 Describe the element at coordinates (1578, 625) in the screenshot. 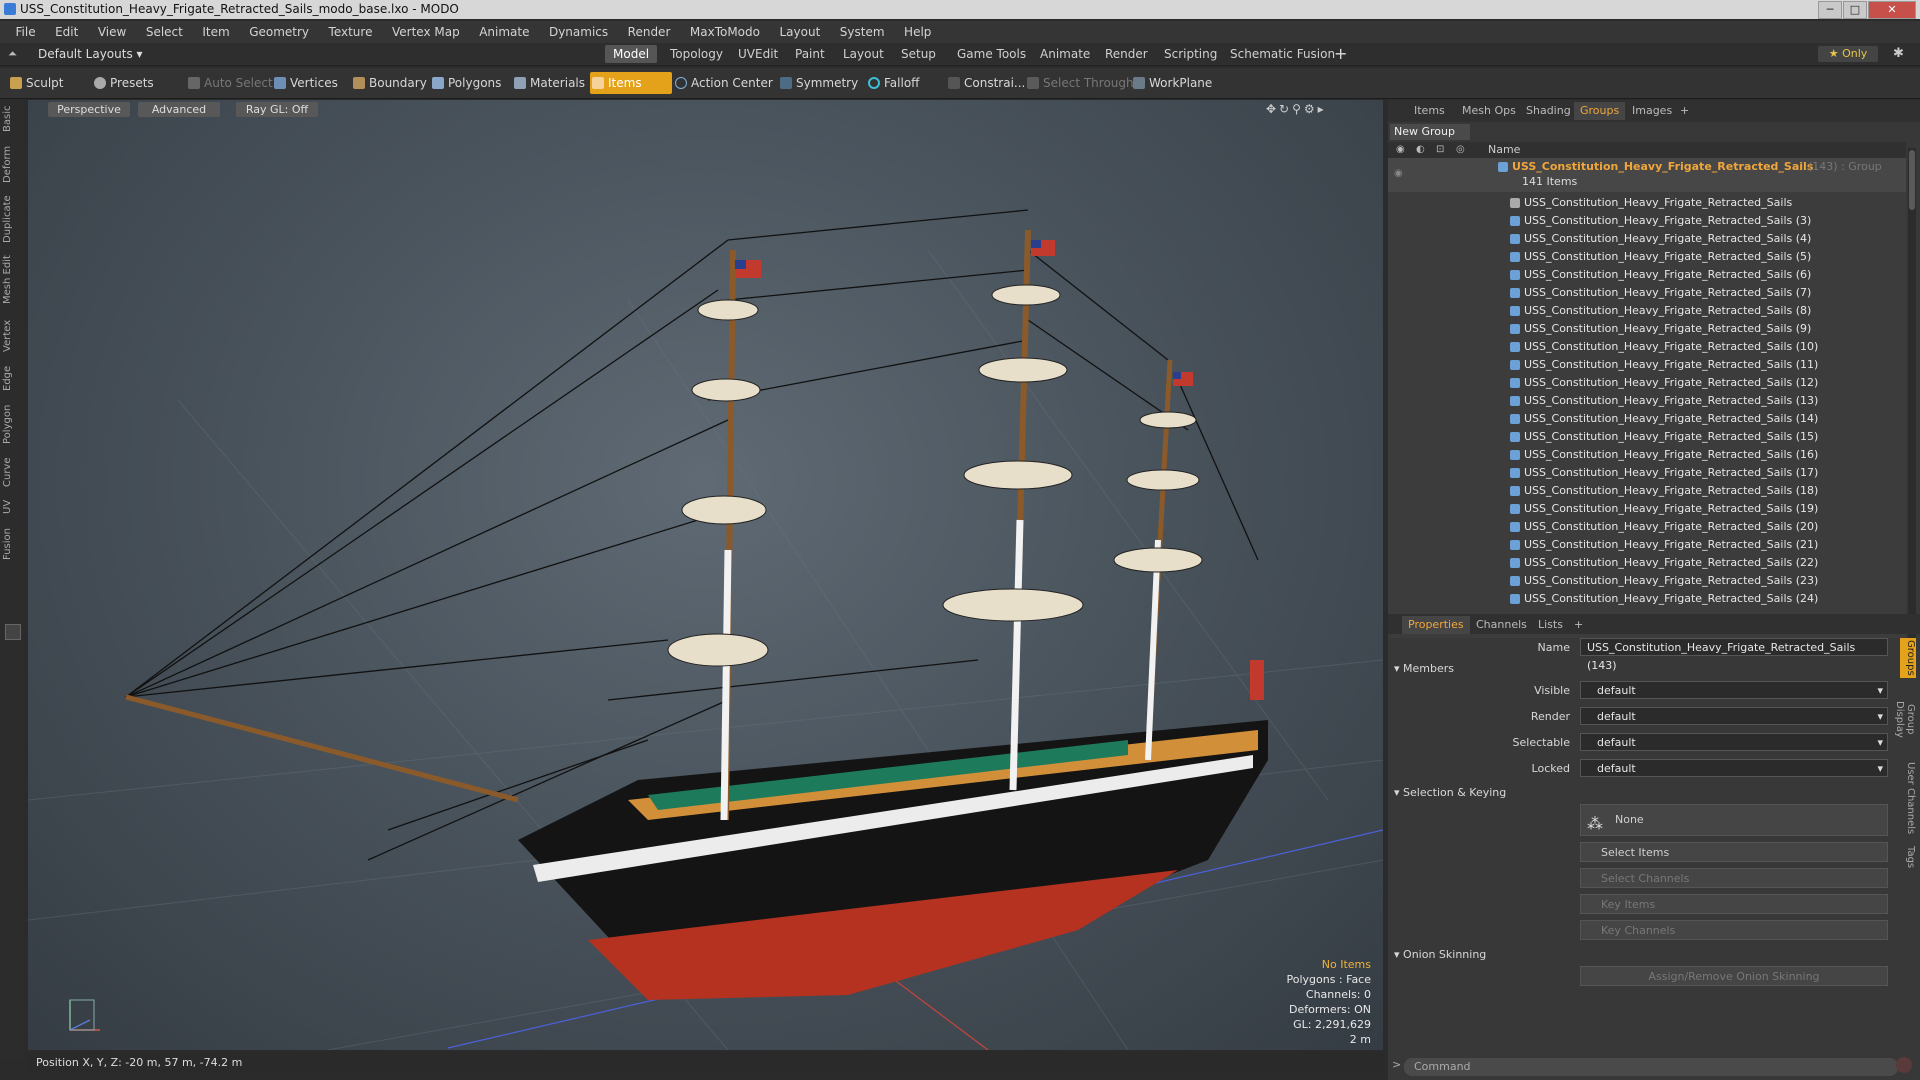

I see `add-properties-tab: +` at that location.